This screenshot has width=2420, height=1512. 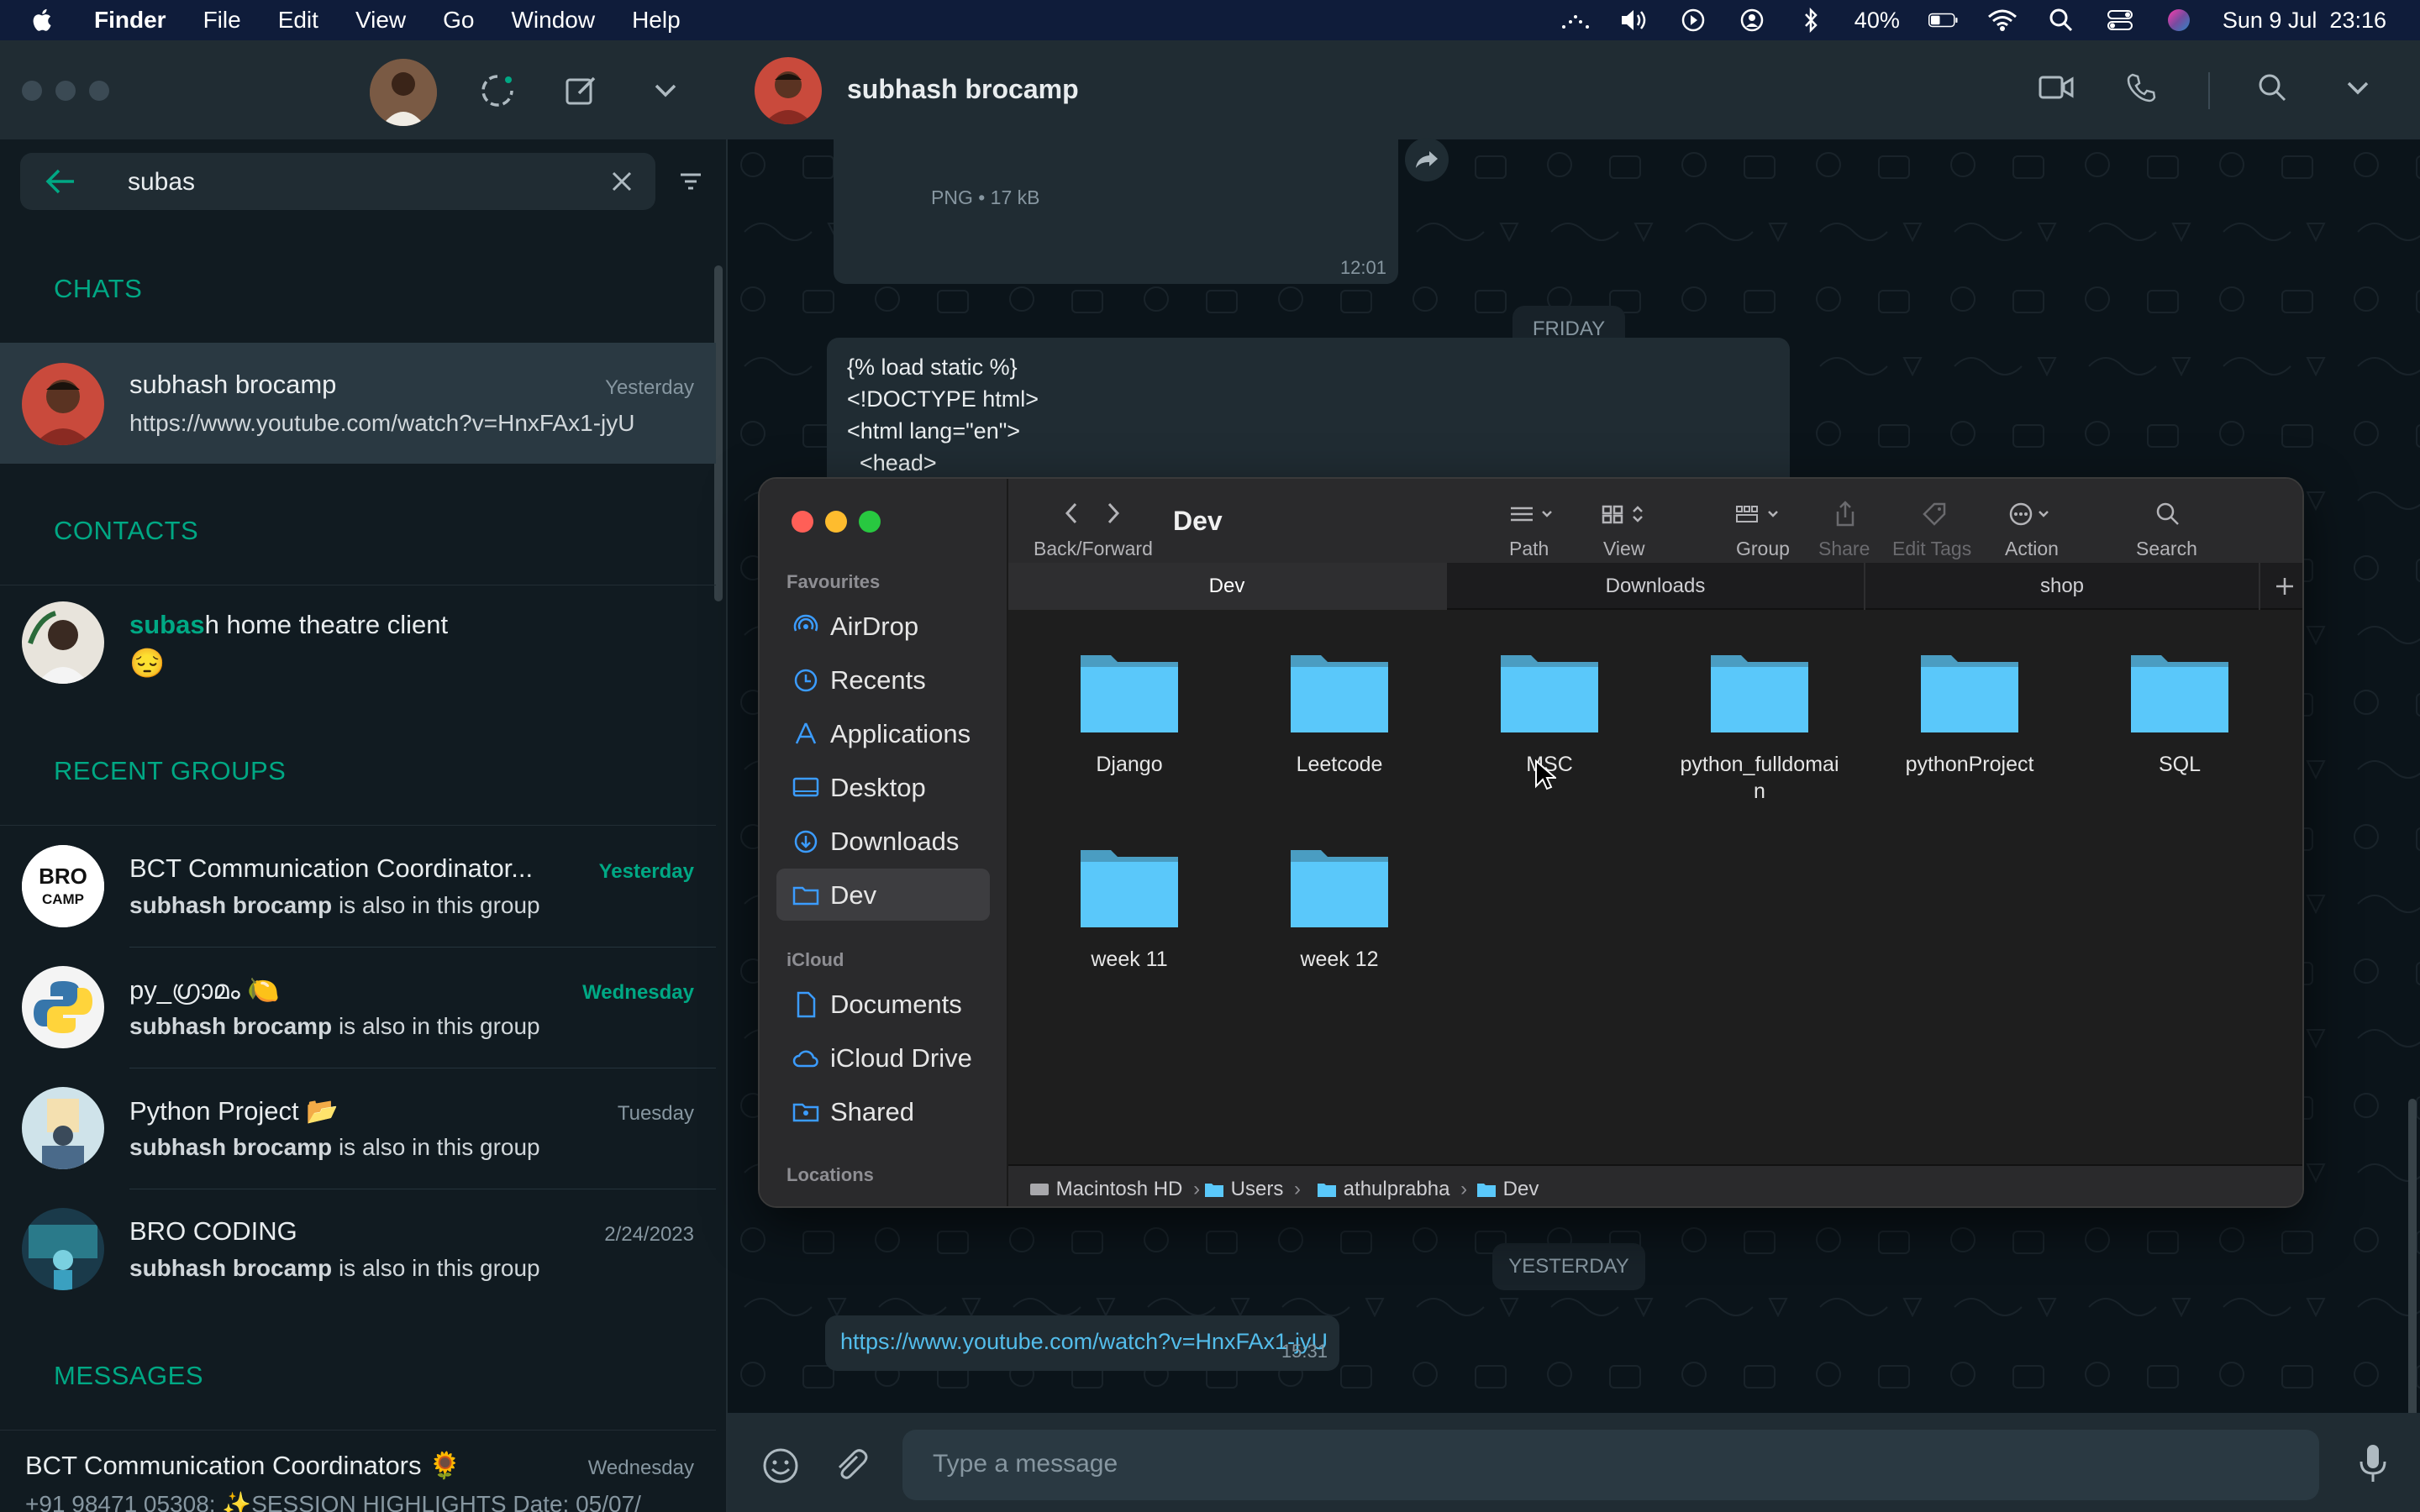 I want to click on sidebar-item-shared: Shared, so click(x=883, y=1111).